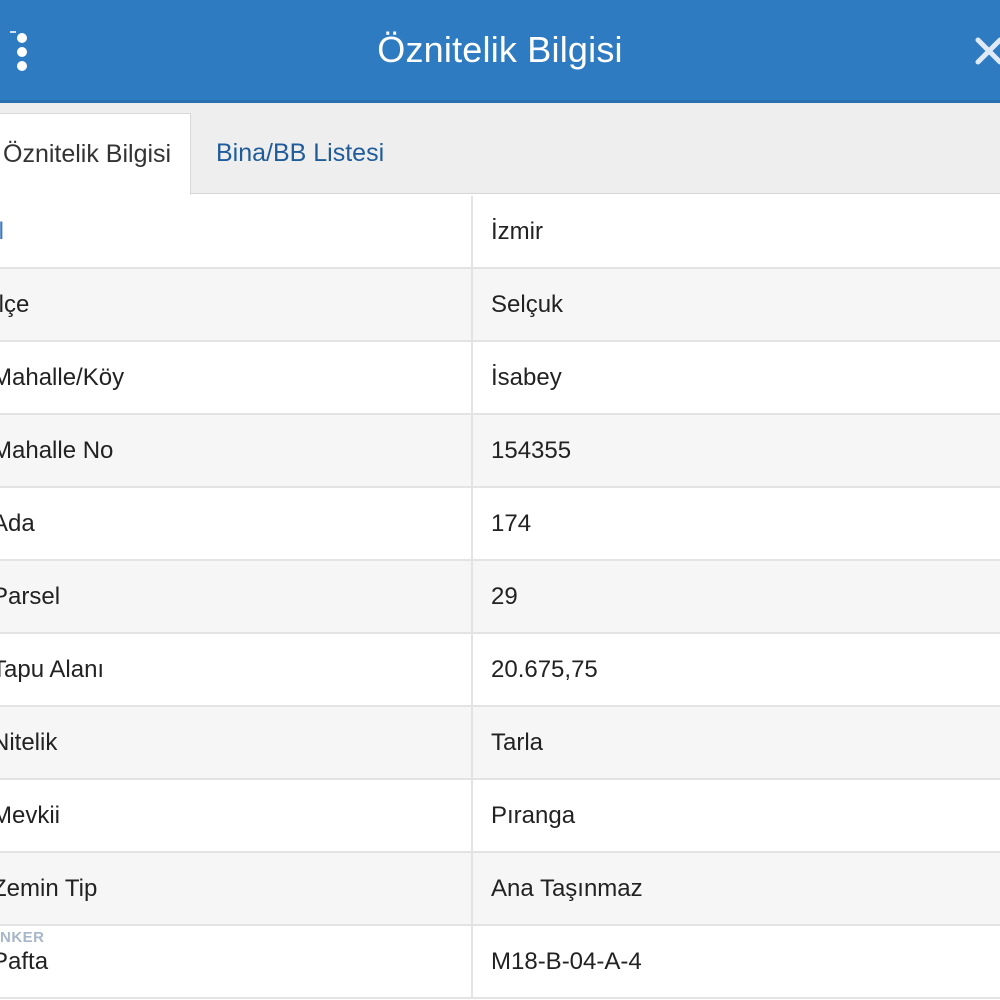 This screenshot has height=1000, width=1000. Describe the element at coordinates (22, 937) in the screenshot. I see `watermark: NKER` at that location.